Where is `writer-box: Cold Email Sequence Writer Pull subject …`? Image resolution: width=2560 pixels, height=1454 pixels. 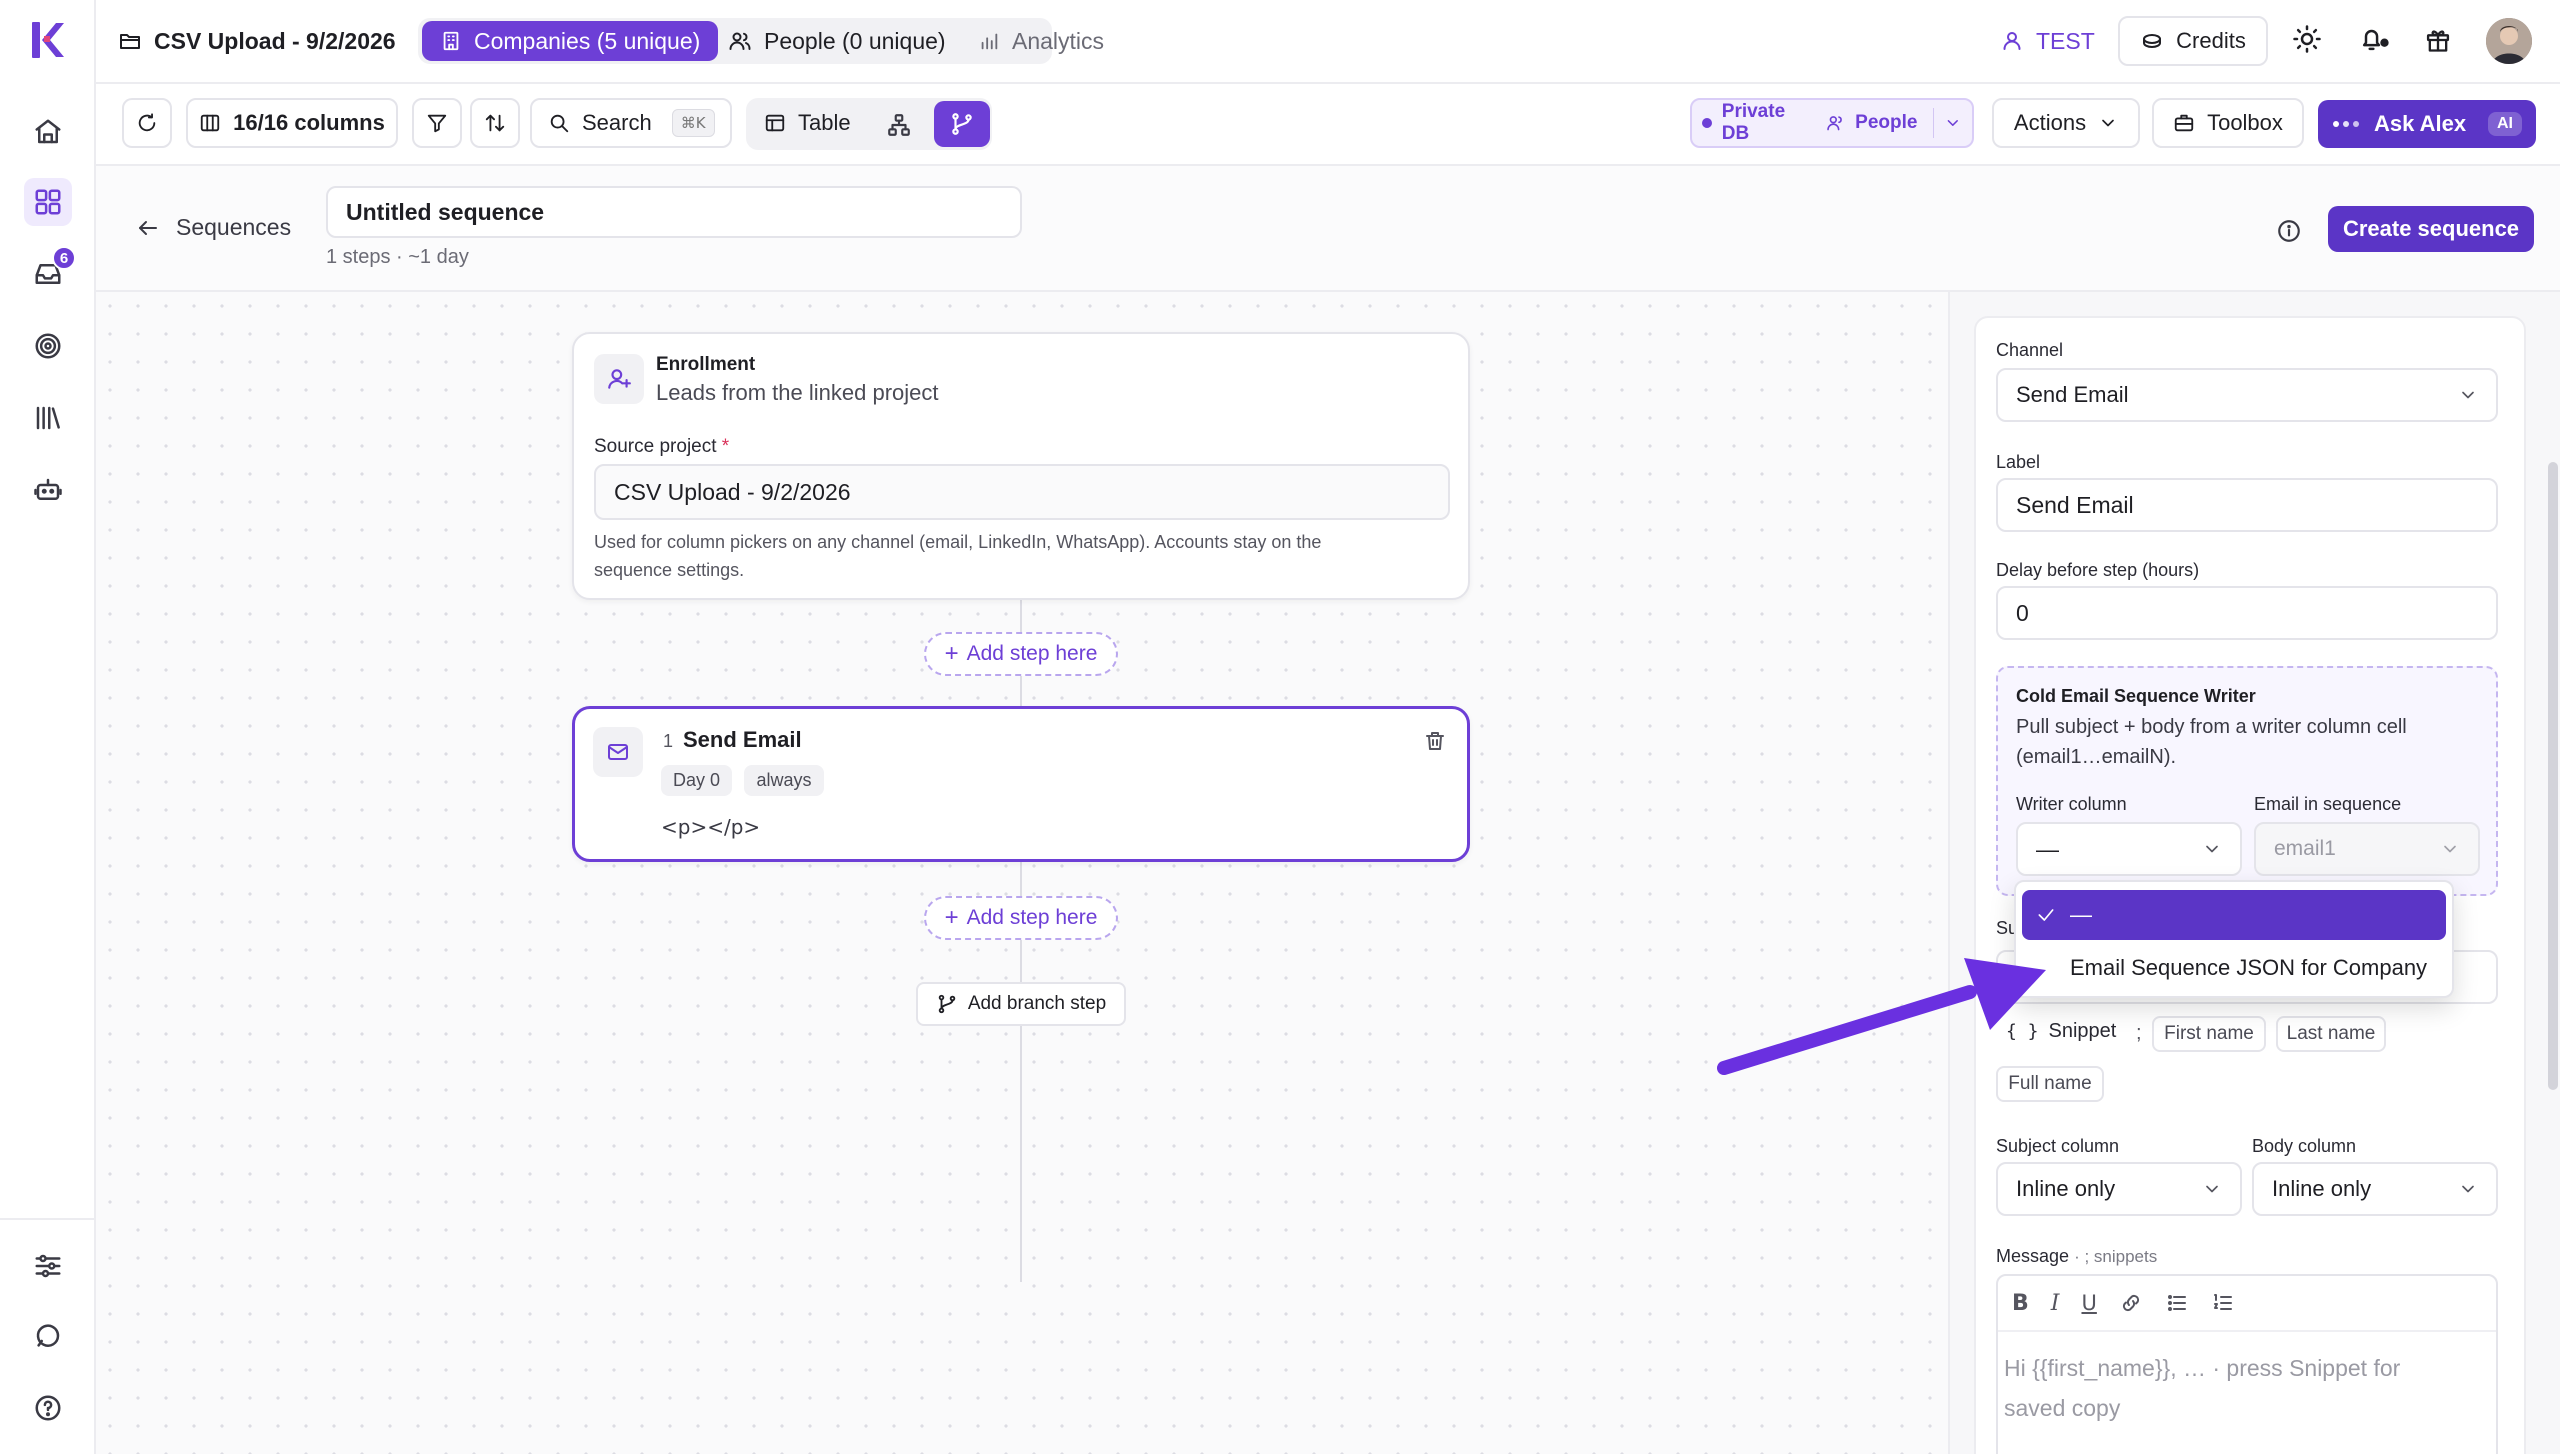
writer-box: Cold Email Sequence Writer Pull subject … is located at coordinates (2247, 781).